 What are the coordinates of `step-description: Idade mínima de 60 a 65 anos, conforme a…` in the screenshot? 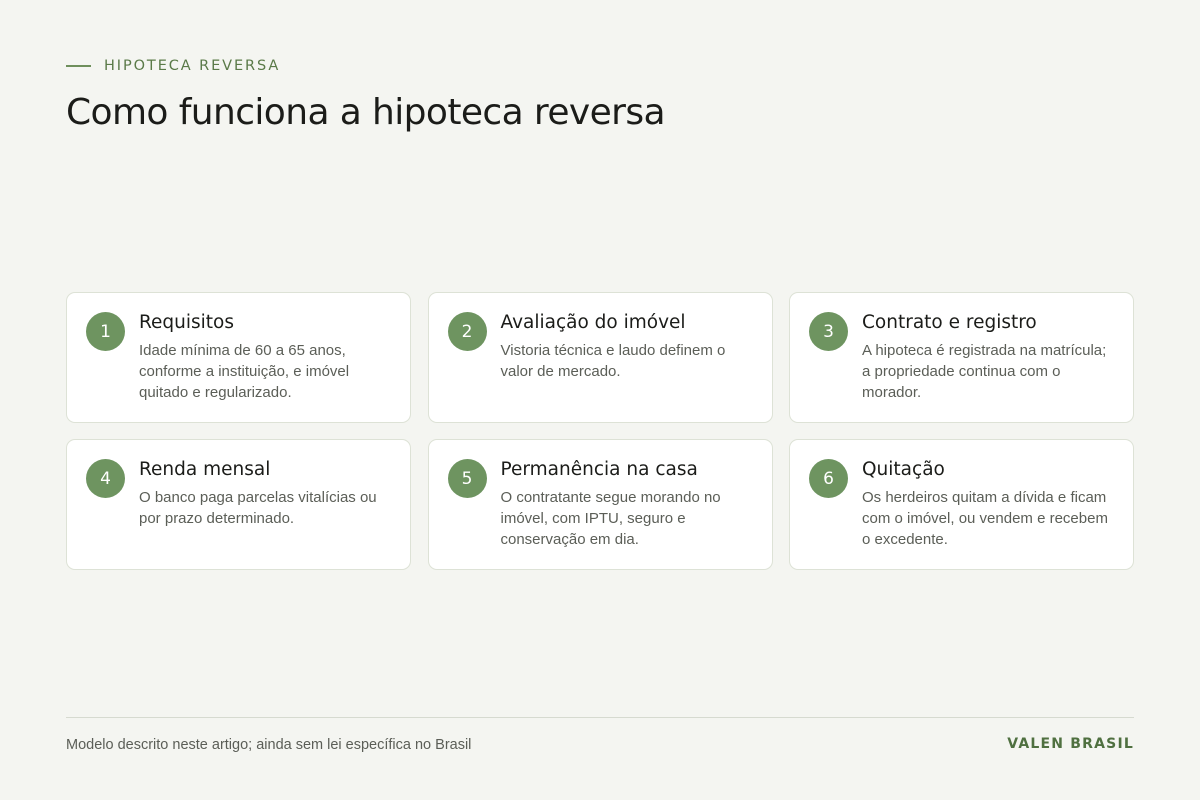 It's located at (244, 371).